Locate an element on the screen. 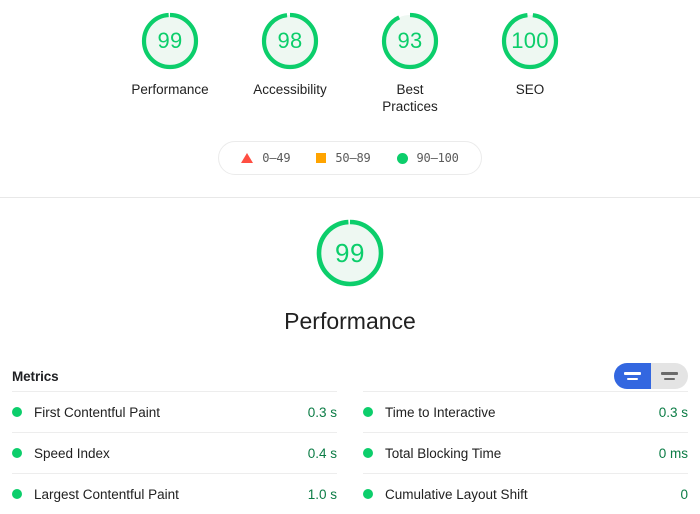 The image size is (700, 514). gauge-ring-accessibility: 98 is located at coordinates (290, 41).